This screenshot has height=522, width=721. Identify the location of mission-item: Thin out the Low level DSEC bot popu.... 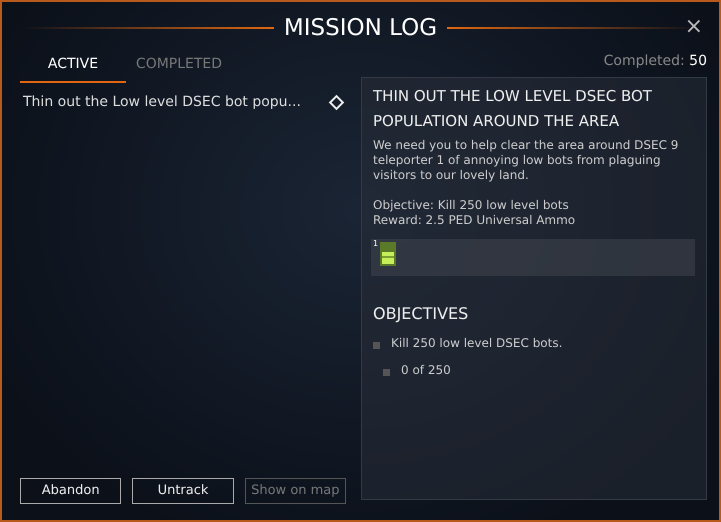
(162, 102).